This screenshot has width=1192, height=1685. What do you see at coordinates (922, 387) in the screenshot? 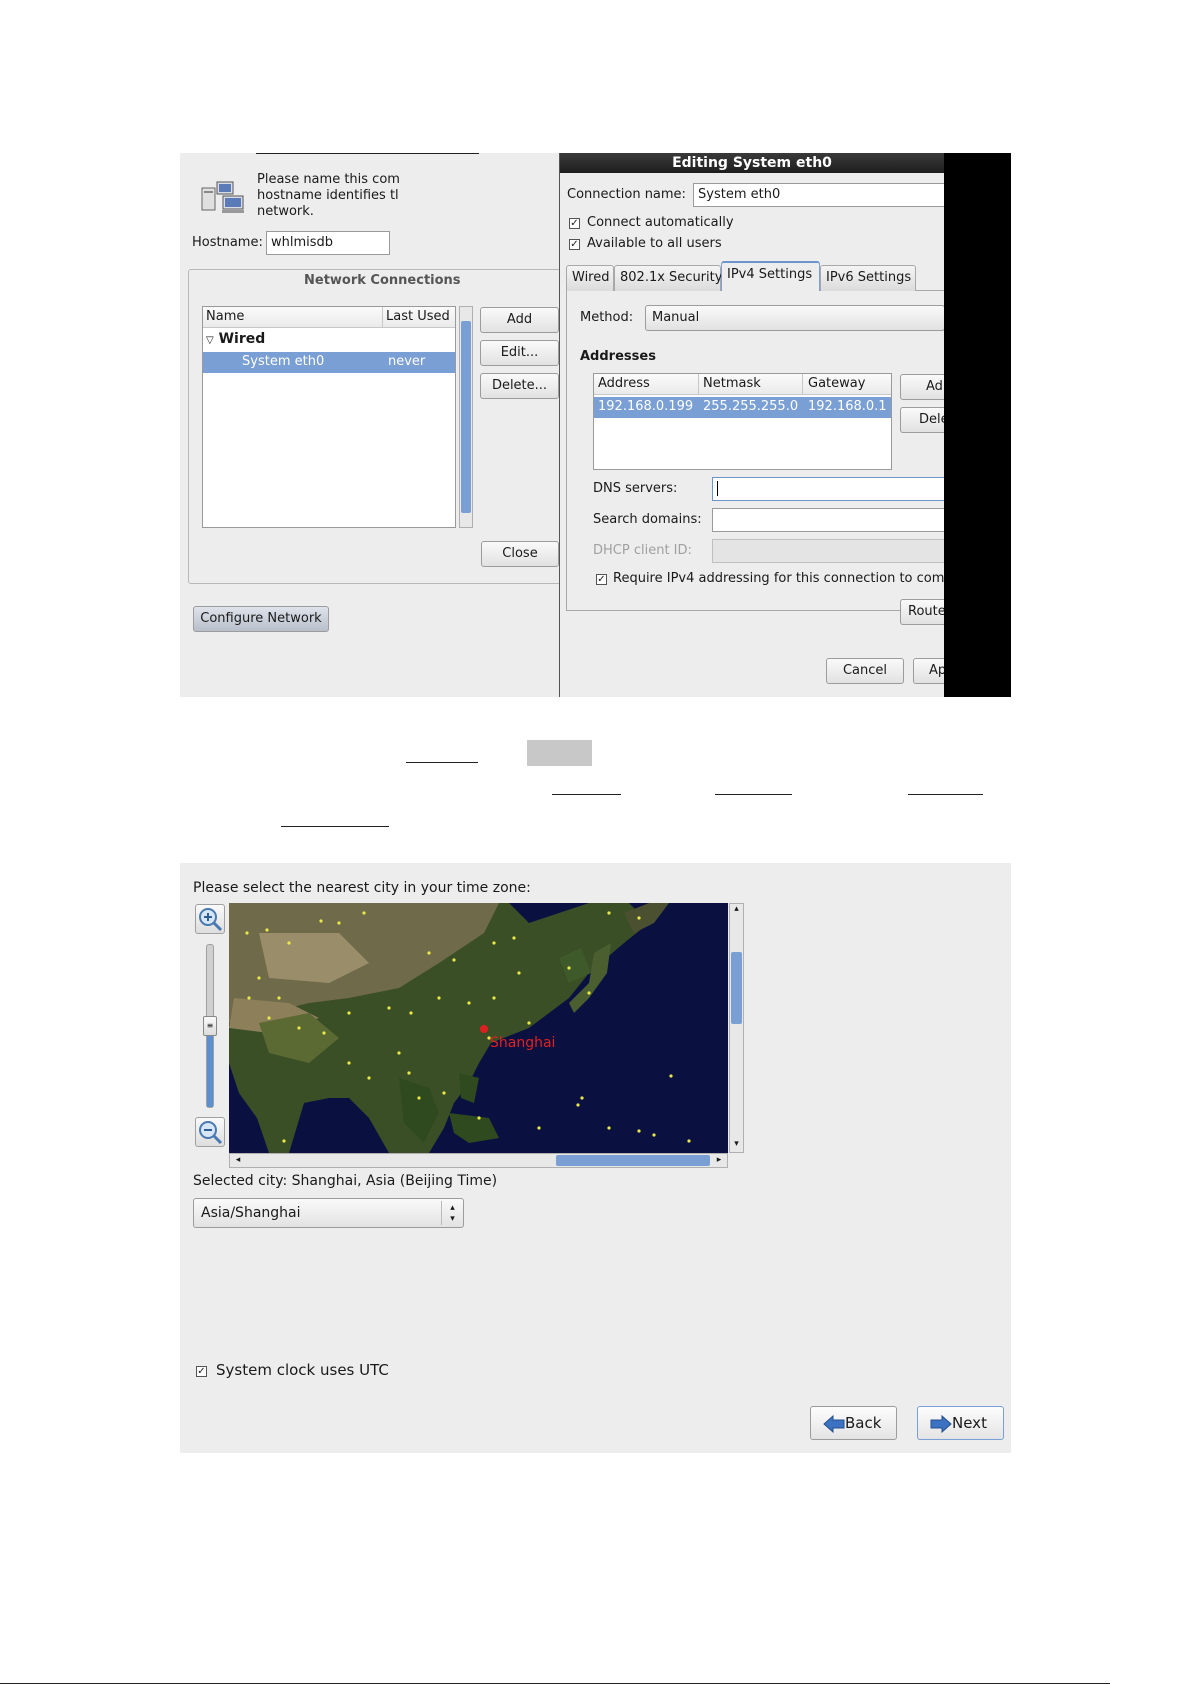
I see `add-address-button: Ad` at bounding box center [922, 387].